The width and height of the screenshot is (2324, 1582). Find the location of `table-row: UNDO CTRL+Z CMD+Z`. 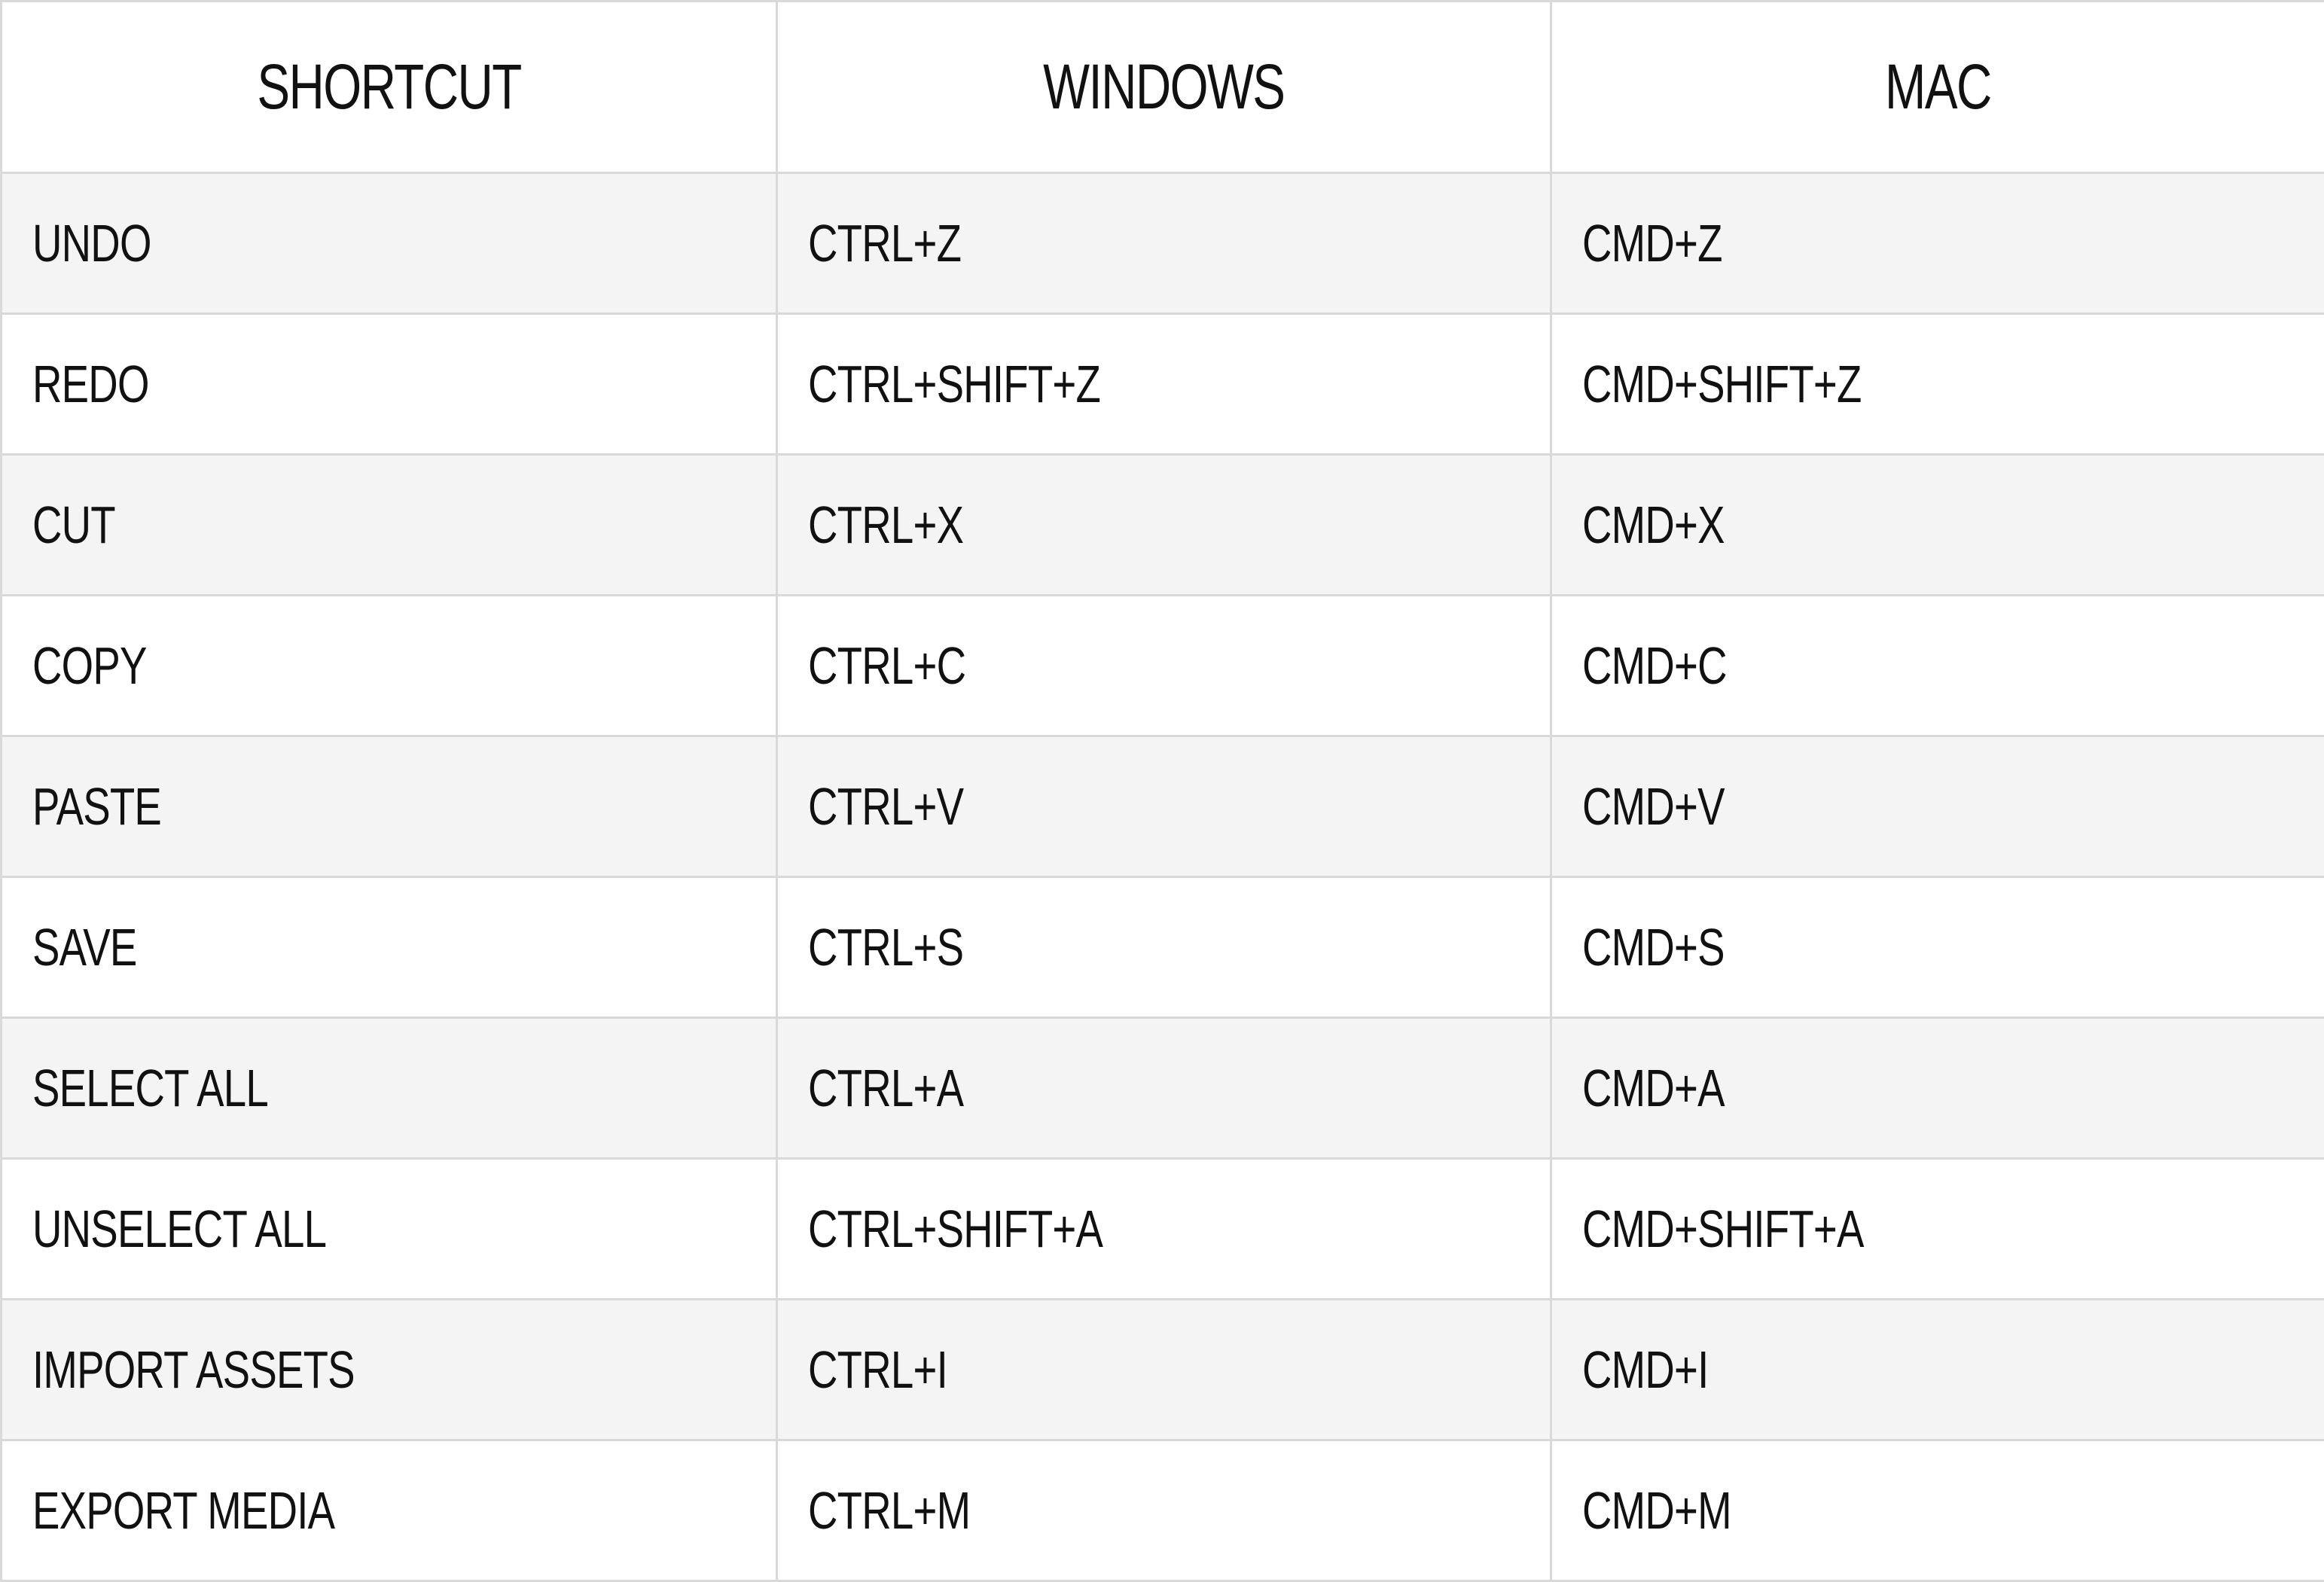

table-row: UNDO CTRL+Z CMD+Z is located at coordinates (1163, 243).